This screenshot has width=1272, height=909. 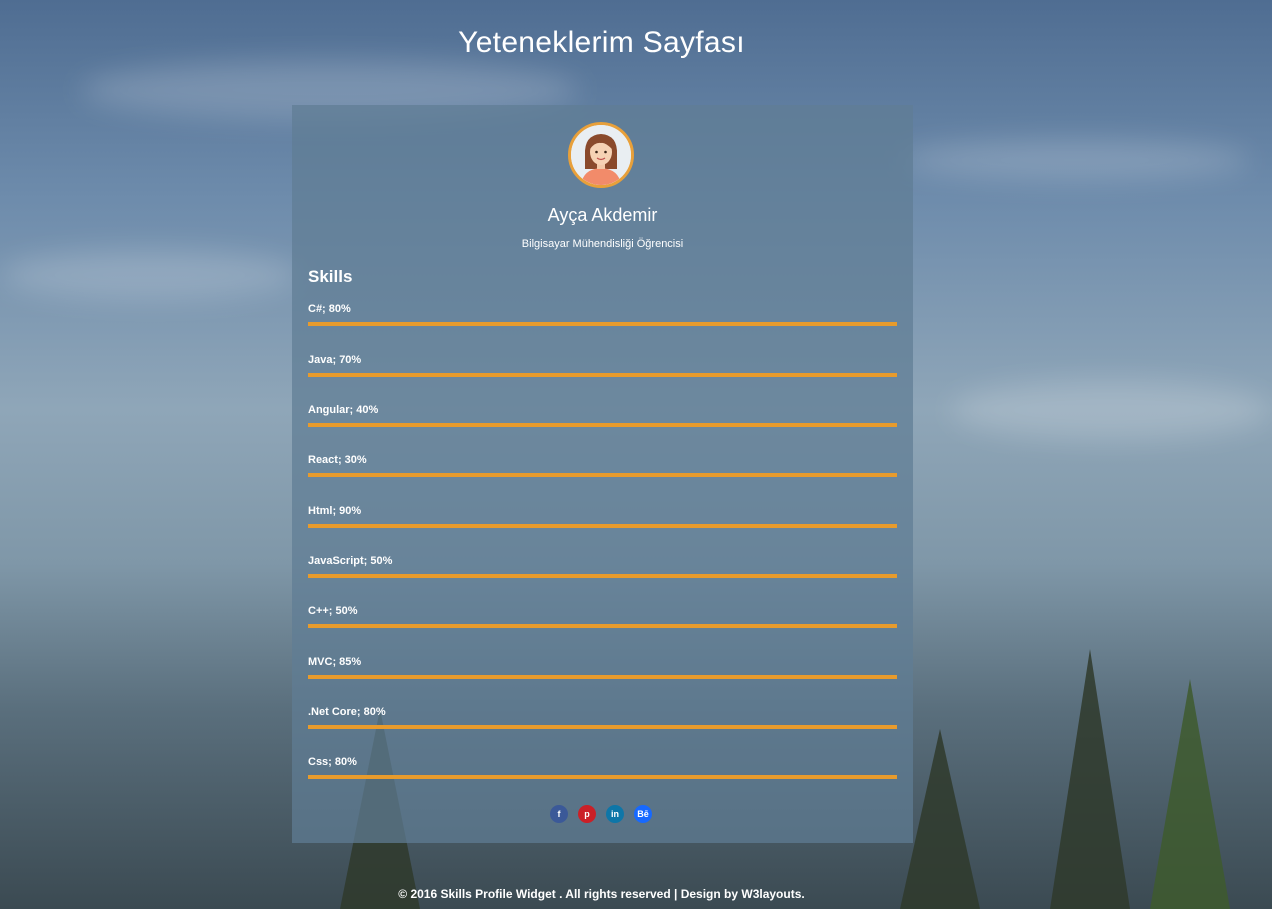 I want to click on skill-item: Html; 90%, so click(x=602, y=520).